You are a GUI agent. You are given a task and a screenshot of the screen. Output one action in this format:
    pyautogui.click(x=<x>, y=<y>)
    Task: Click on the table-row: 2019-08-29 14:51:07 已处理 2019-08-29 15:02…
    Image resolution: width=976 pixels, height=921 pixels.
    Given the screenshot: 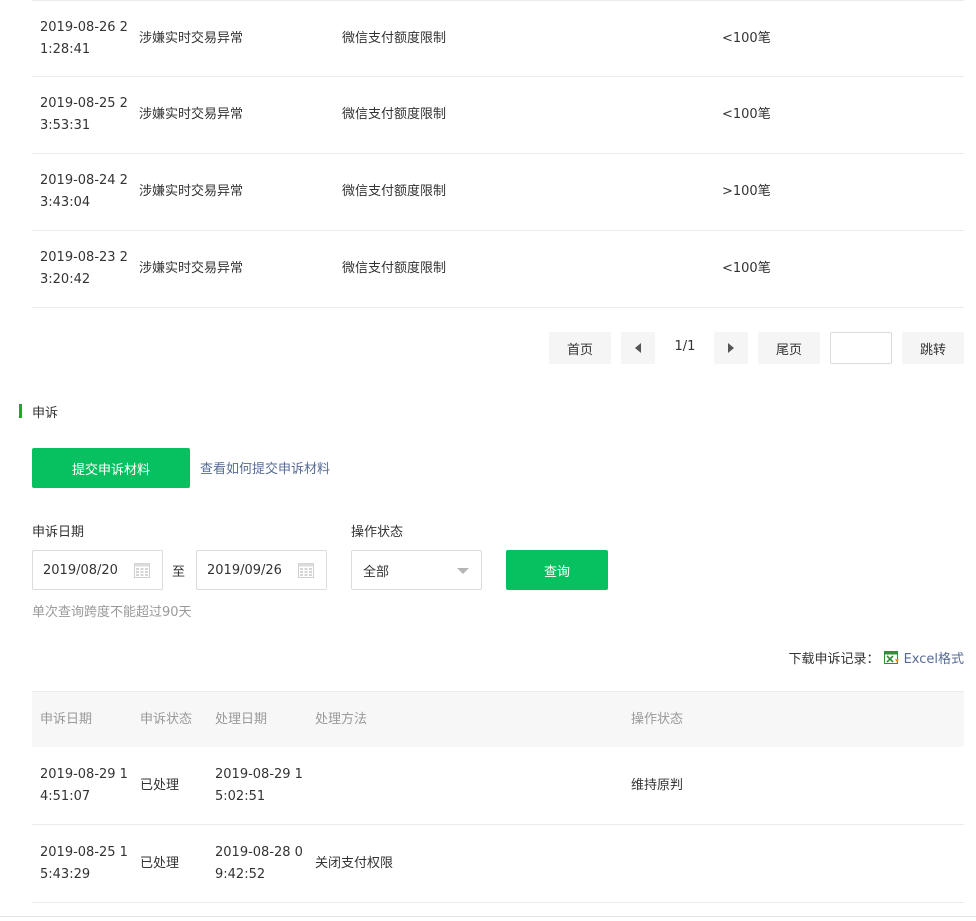 What is the action you would take?
    pyautogui.click(x=498, y=786)
    